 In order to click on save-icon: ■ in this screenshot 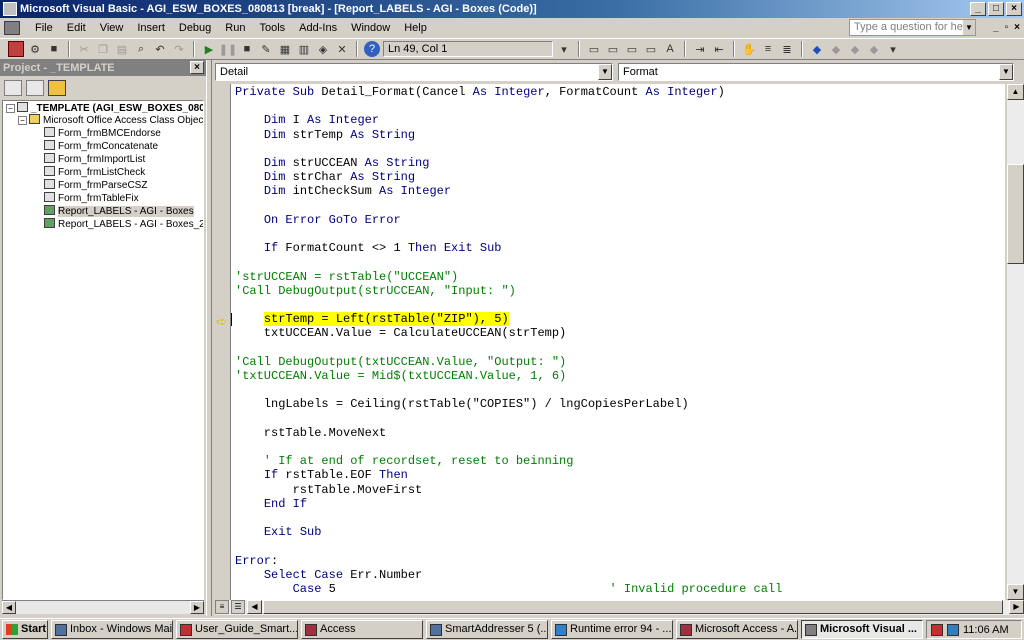, I will do `click(54, 49)`.